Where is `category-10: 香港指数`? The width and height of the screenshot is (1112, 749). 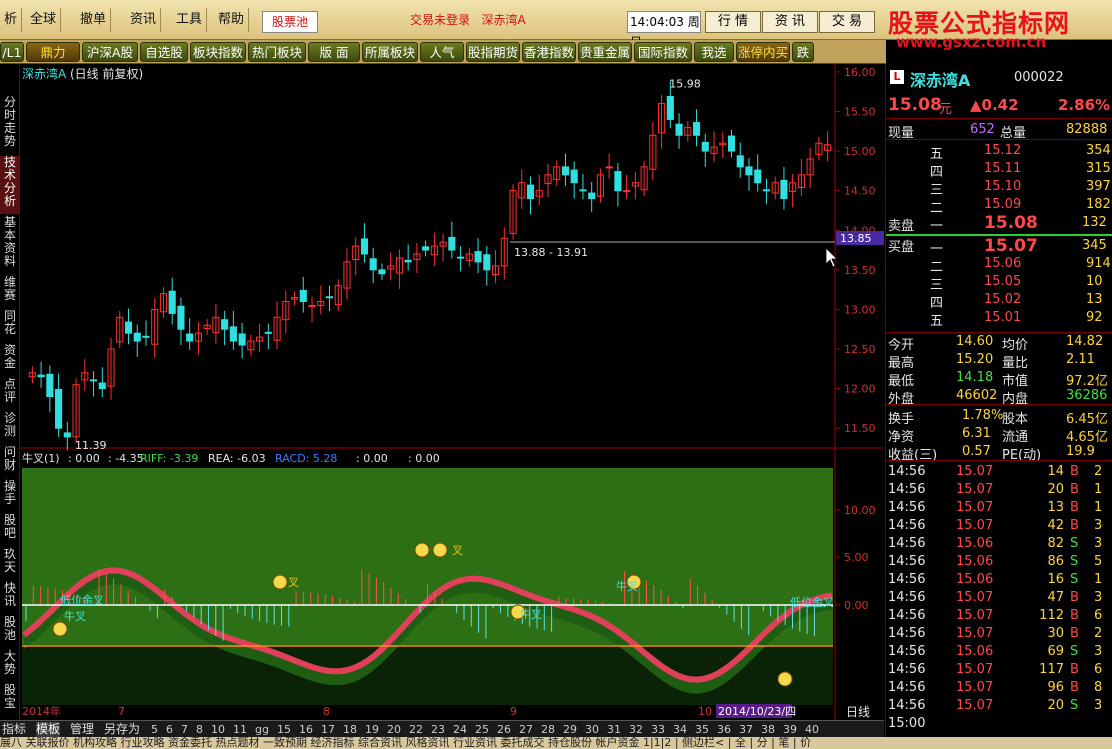 category-10: 香港指数 is located at coordinates (549, 52).